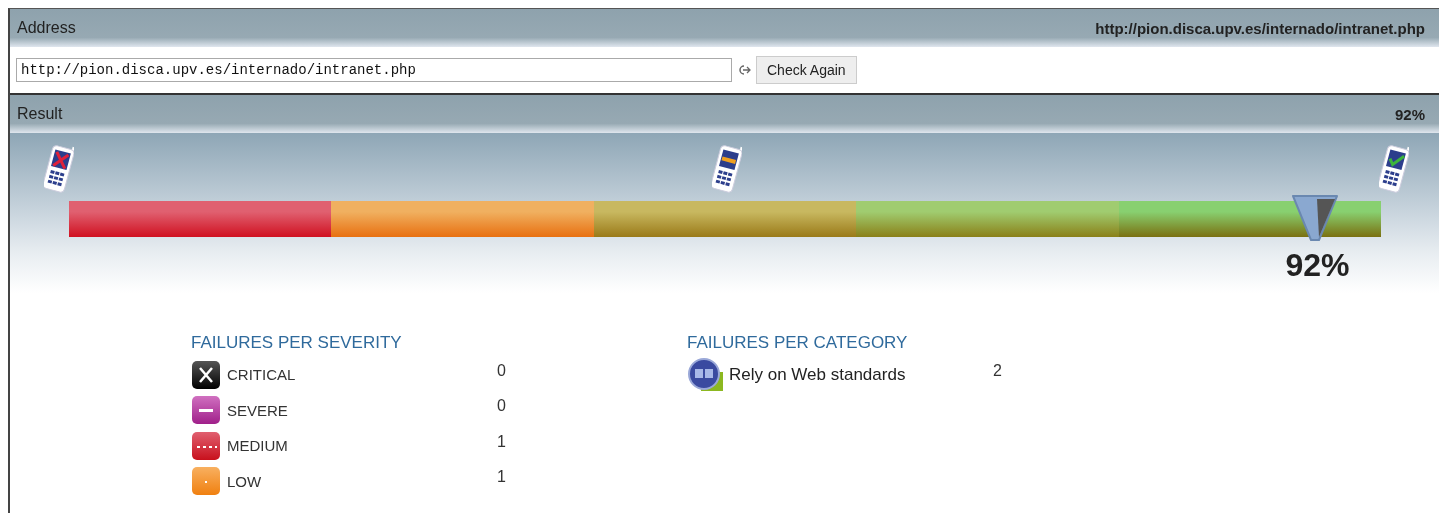 This screenshot has width=1439, height=515. I want to click on severity-label: LOW, so click(245, 481).